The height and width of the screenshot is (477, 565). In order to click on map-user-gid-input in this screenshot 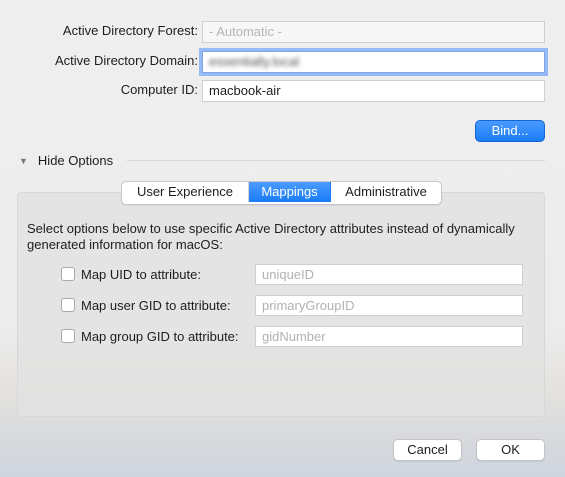, I will do `click(389, 305)`.